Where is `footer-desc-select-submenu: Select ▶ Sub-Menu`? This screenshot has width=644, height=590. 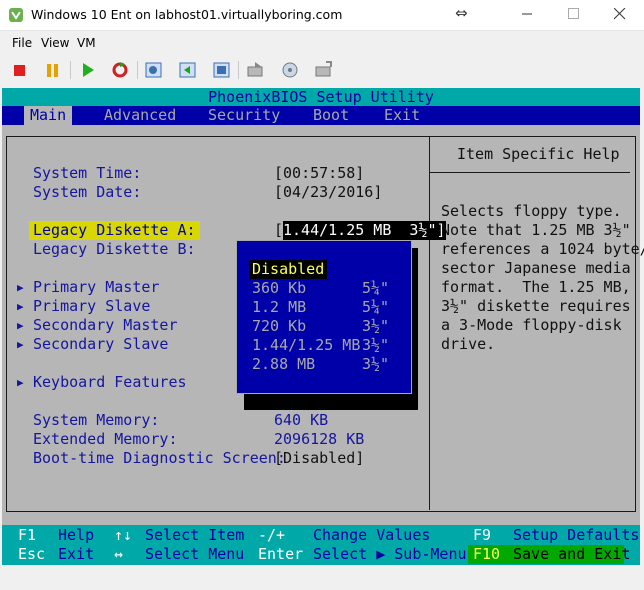 footer-desc-select-submenu: Select ▶ Sub-Menu is located at coordinates (390, 554).